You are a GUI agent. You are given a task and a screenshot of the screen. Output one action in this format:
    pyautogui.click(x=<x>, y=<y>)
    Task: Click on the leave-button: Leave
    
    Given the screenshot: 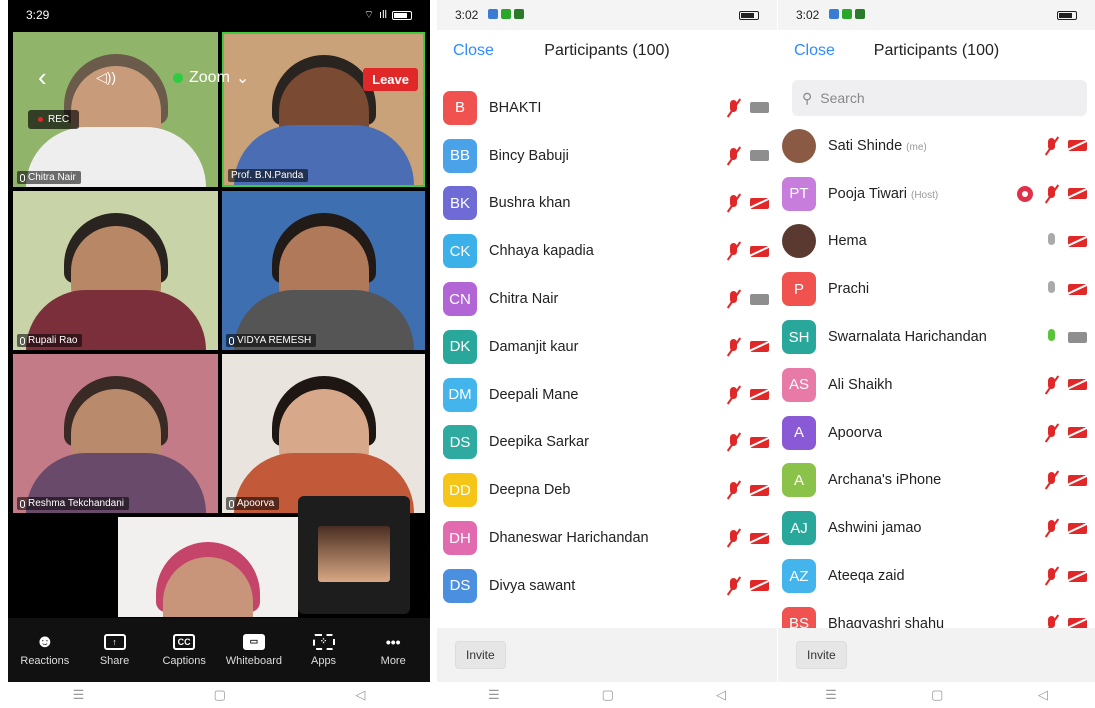 What is the action you would take?
    pyautogui.click(x=390, y=79)
    